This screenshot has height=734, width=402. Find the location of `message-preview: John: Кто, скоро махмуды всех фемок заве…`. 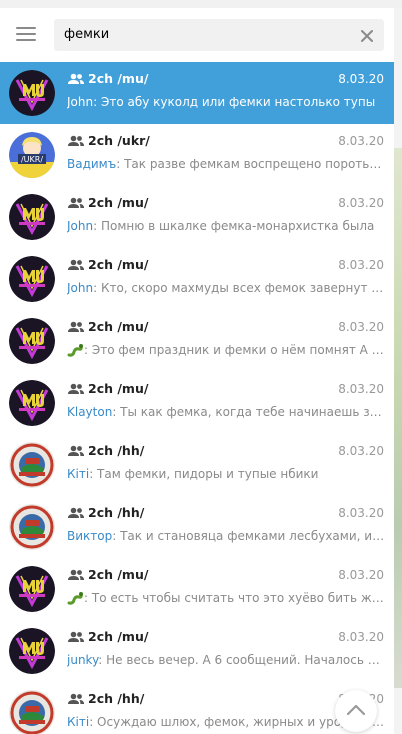

message-preview: John: Кто, скоро махмуды всех фемок заве… is located at coordinates (226, 288).